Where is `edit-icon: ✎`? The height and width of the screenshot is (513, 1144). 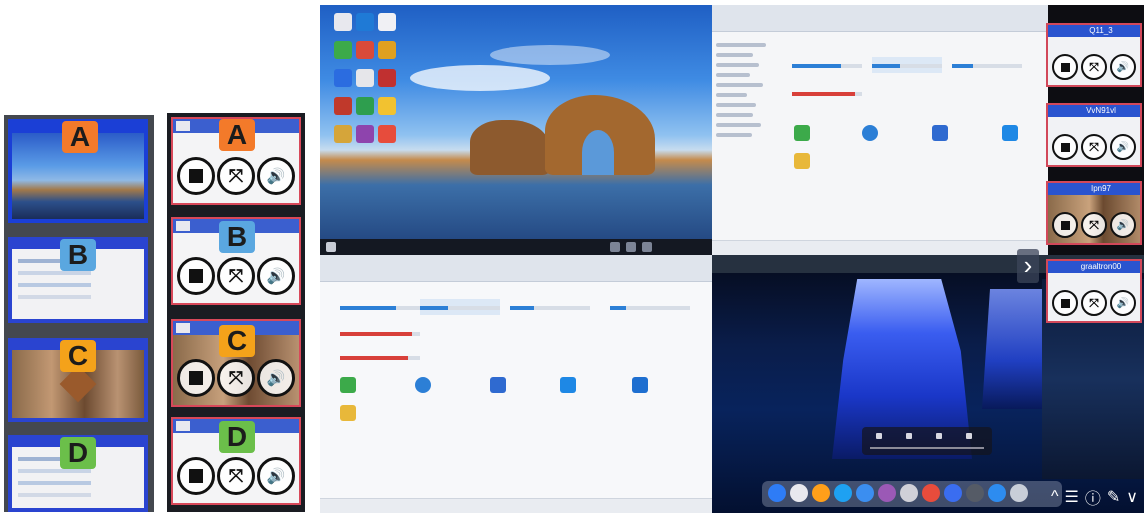 edit-icon: ✎ is located at coordinates (1113, 497).